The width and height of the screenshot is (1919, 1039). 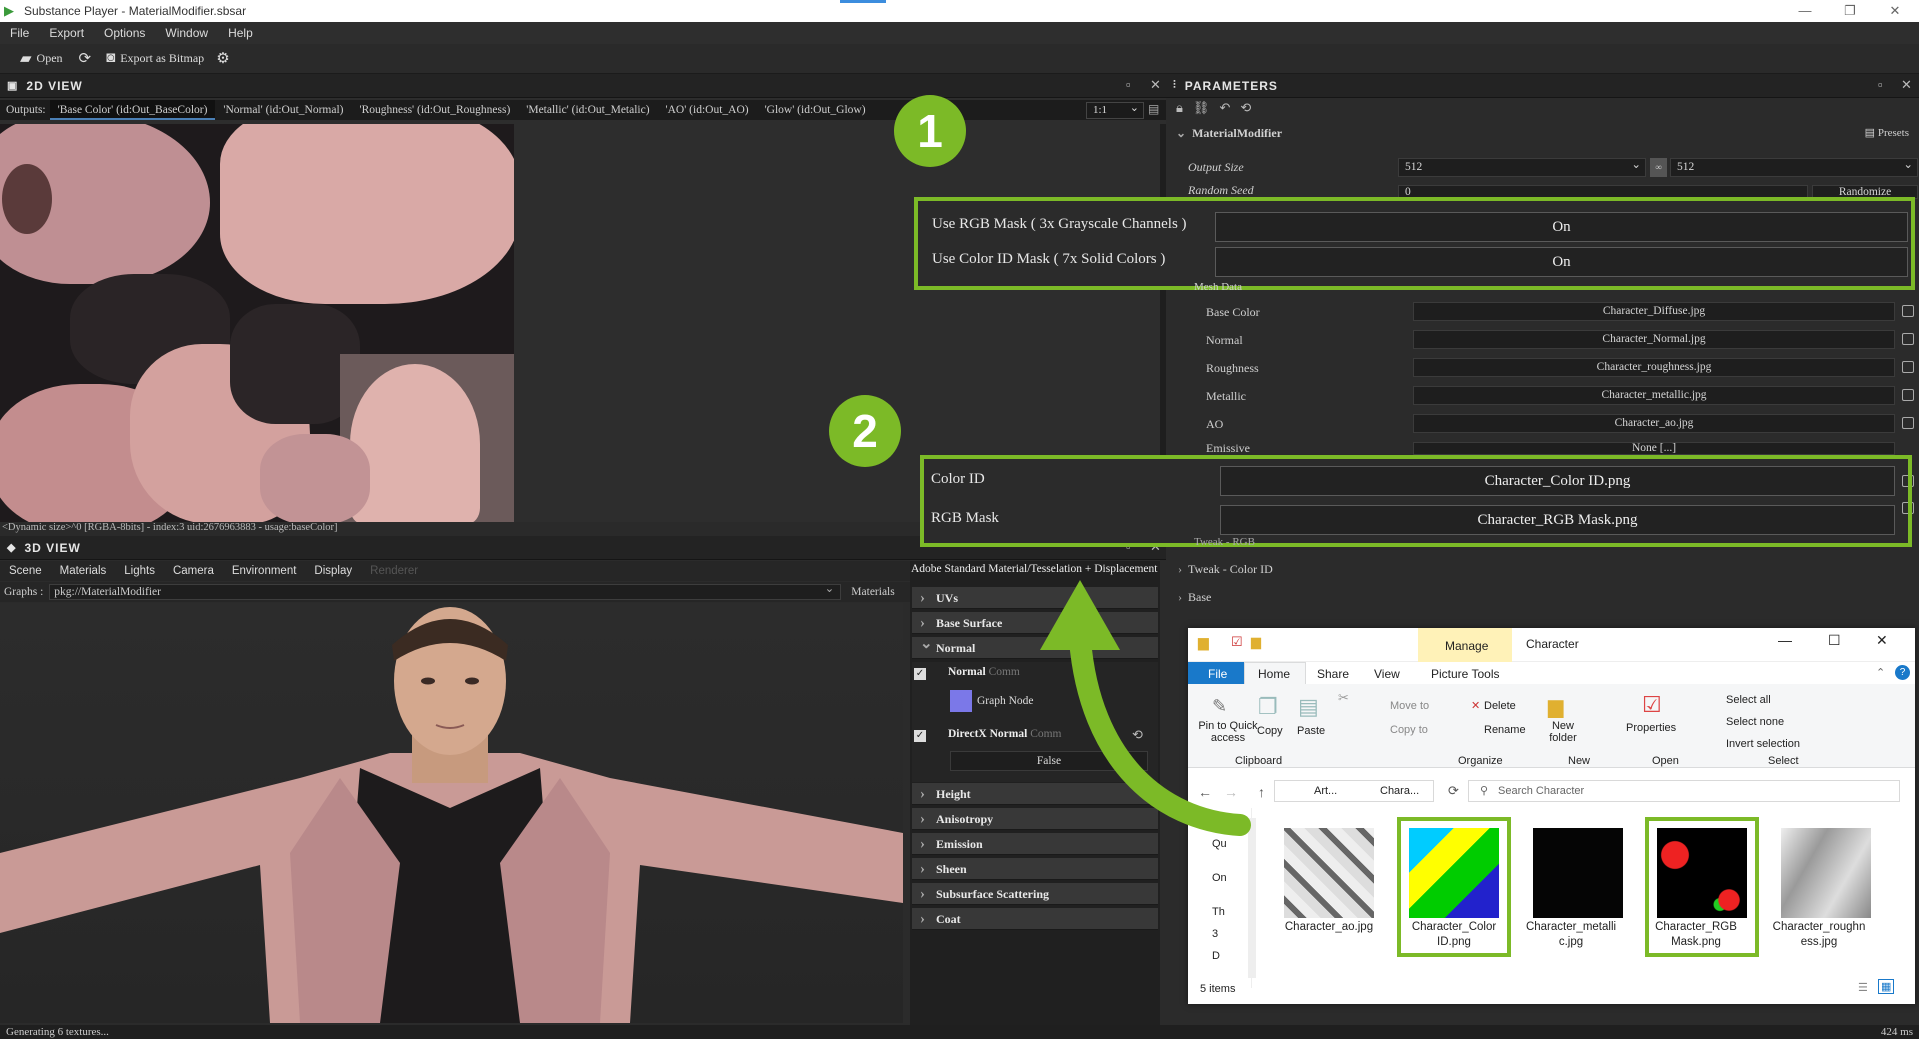 I want to click on input-ao: Character_ao.jpg, so click(x=1654, y=423).